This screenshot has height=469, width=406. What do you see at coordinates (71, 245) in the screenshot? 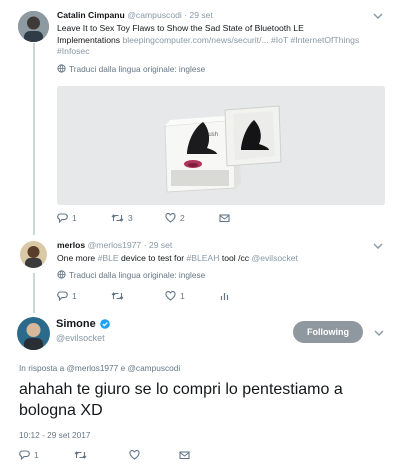
I see `author-name: merlos` at bounding box center [71, 245].